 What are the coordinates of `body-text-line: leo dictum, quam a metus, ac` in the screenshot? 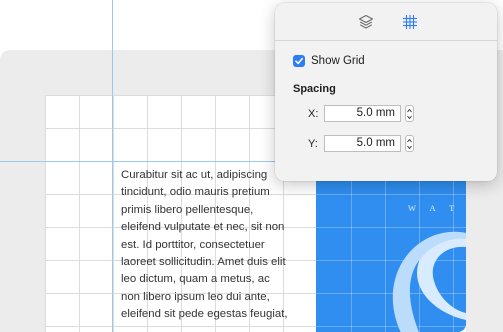 It's located at (195, 279).